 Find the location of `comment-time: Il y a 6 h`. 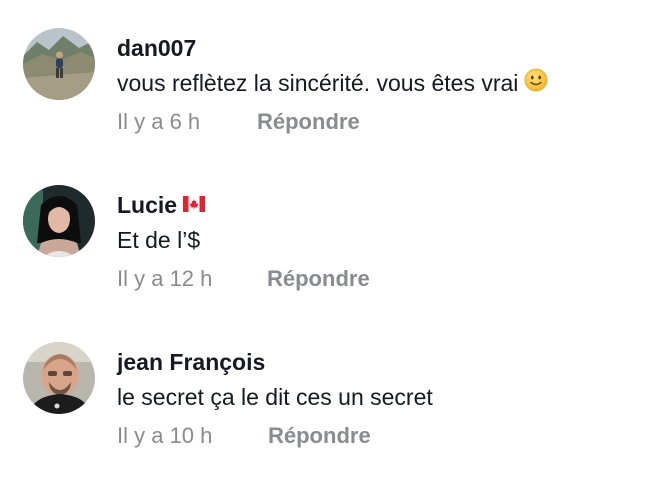

comment-time: Il y a 6 h is located at coordinates (159, 121).